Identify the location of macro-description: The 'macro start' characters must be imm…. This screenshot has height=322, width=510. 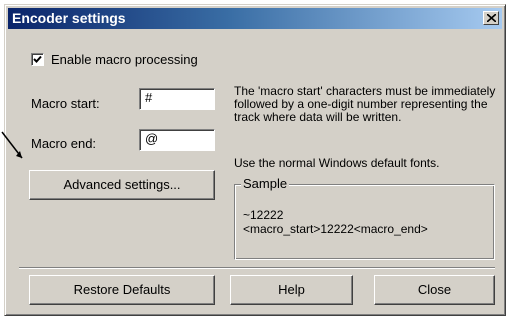
(365, 104).